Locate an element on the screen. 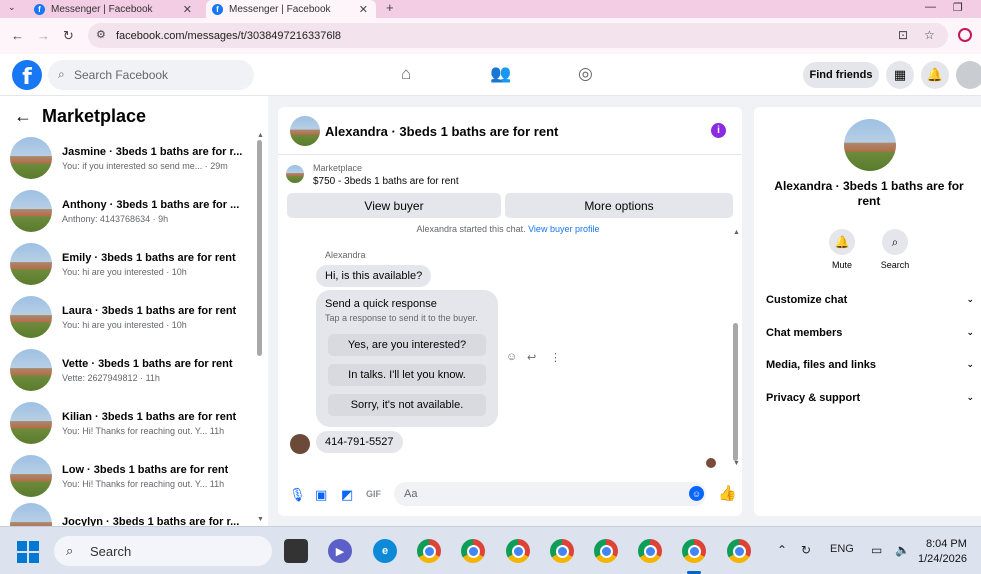 The height and width of the screenshot is (574, 981). tab-search-icon: ⌄ is located at coordinates (12, 7).